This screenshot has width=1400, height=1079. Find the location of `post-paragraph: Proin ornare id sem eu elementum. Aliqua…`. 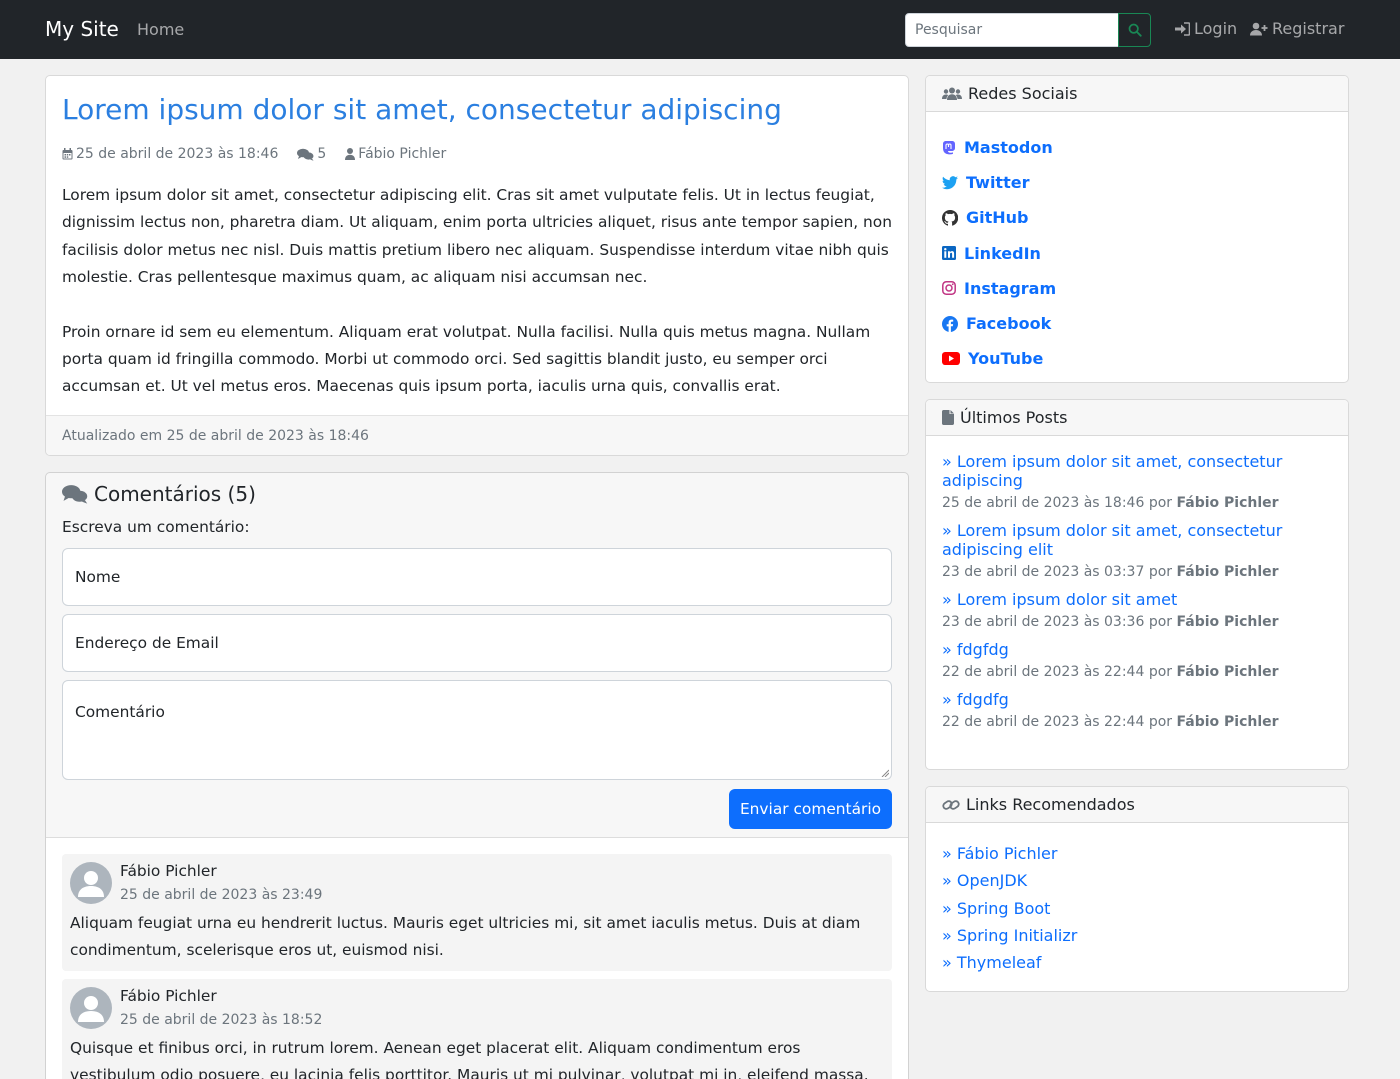

post-paragraph: Proin ornare id sem eu elementum. Aliqua… is located at coordinates (466, 359).